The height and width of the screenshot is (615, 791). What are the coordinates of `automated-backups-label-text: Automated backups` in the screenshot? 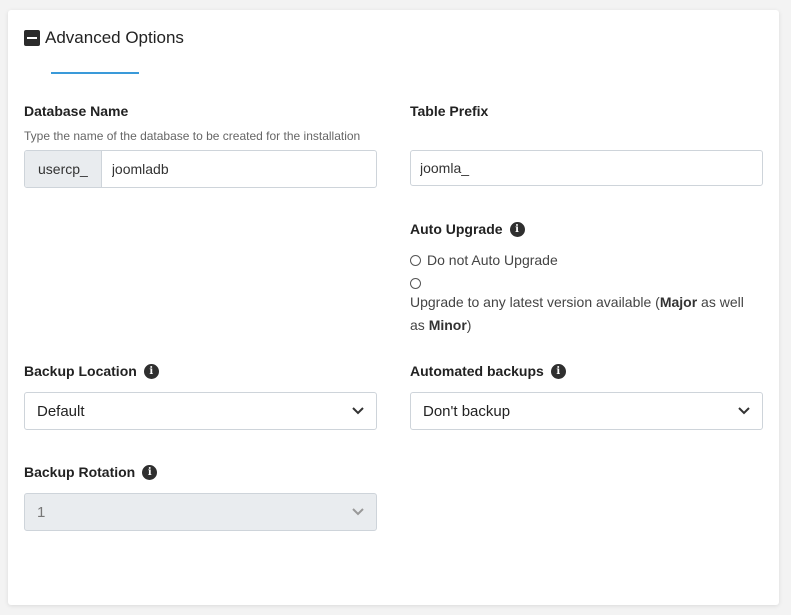 It's located at (477, 371).